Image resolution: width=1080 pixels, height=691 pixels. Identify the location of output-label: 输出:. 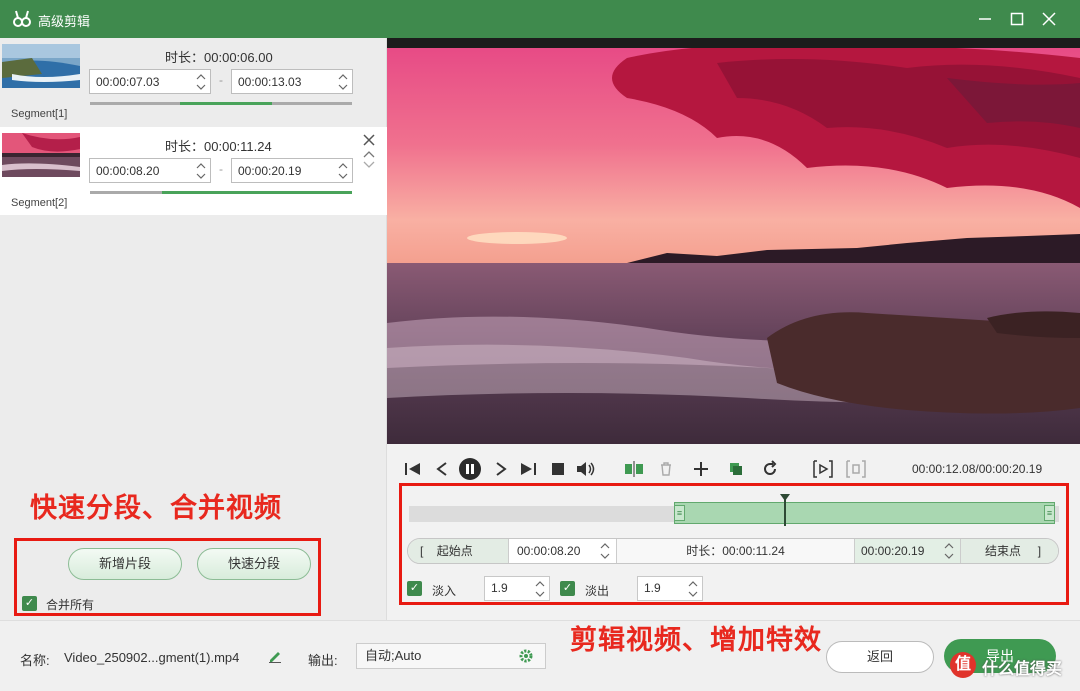
(323, 660).